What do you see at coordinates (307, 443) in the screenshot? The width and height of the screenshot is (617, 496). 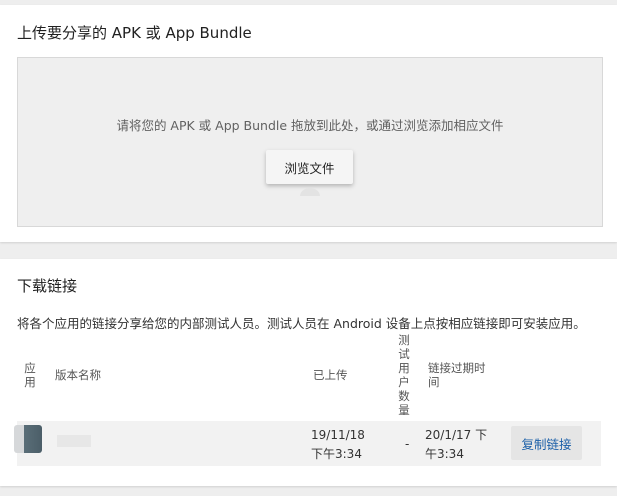 I see `table-row: 19/11/18 下午3:34 - 20/1/17 下午3:34 复制链接` at bounding box center [307, 443].